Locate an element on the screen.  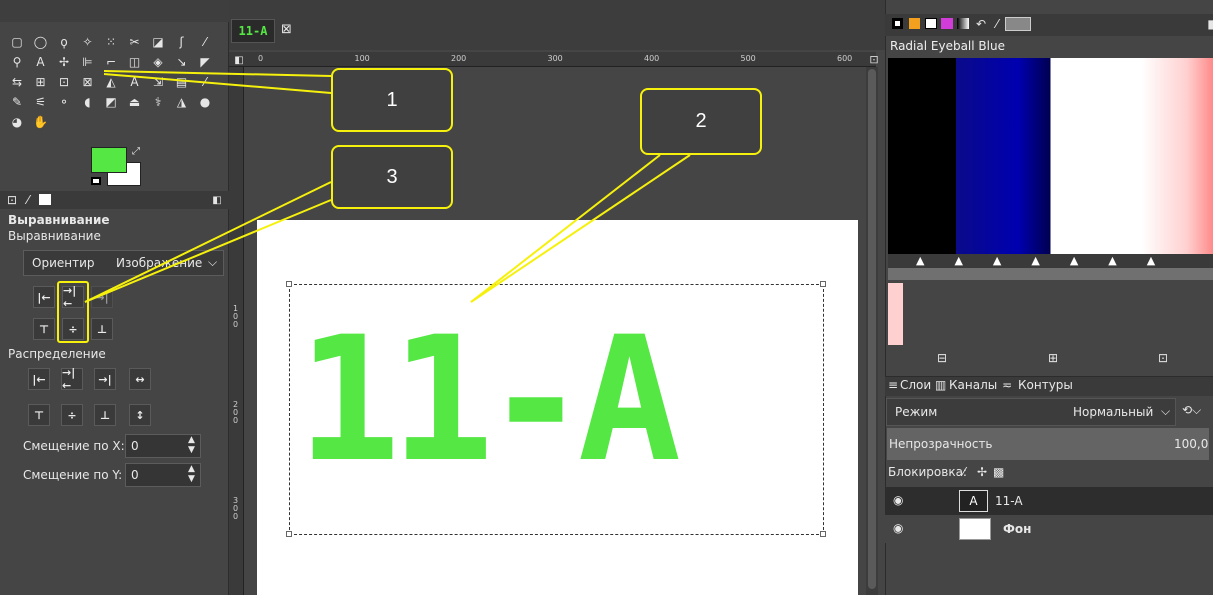
callout-3: 3 is located at coordinates (392, 177).